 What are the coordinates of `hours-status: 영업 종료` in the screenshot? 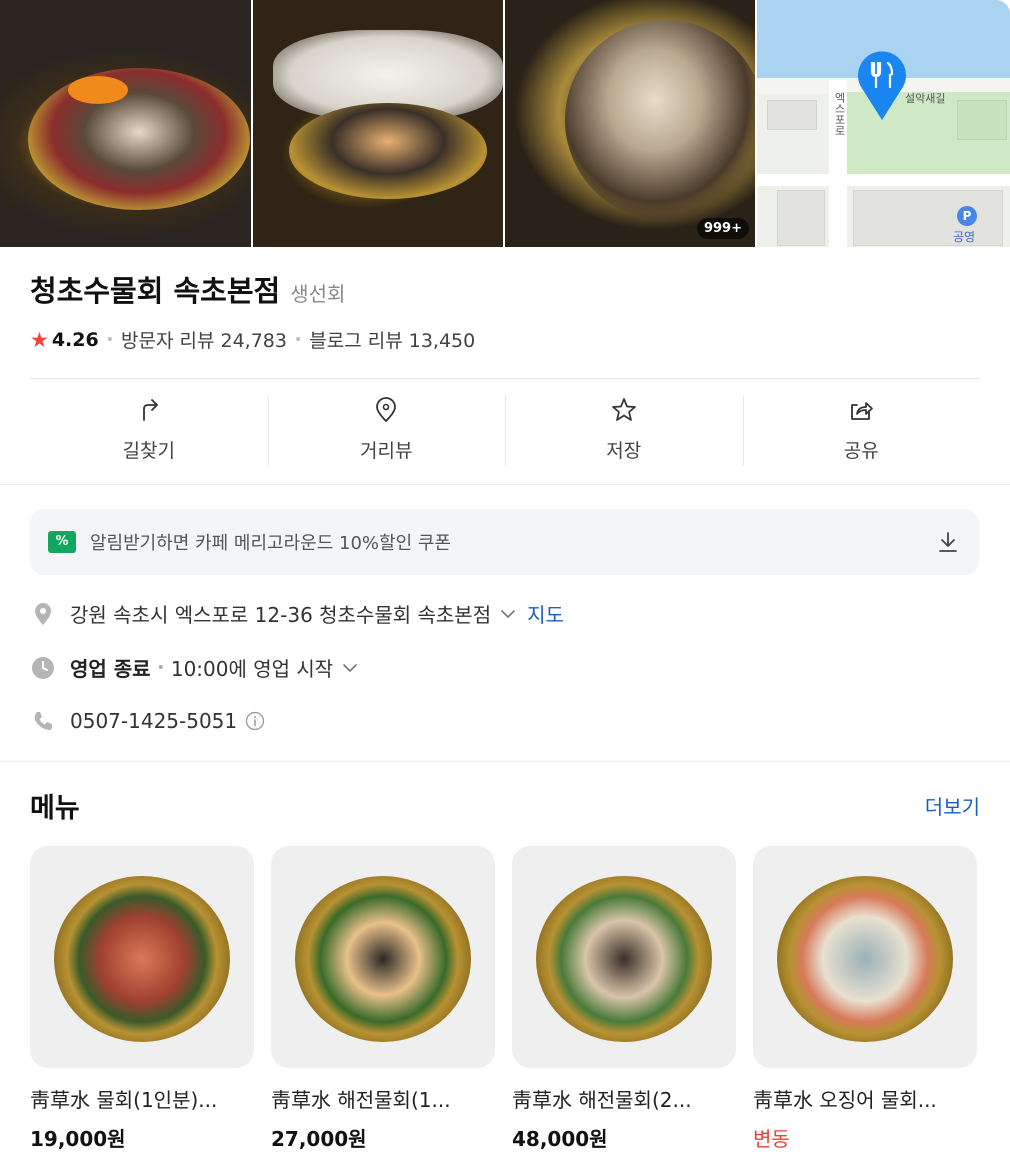 It's located at (110, 669).